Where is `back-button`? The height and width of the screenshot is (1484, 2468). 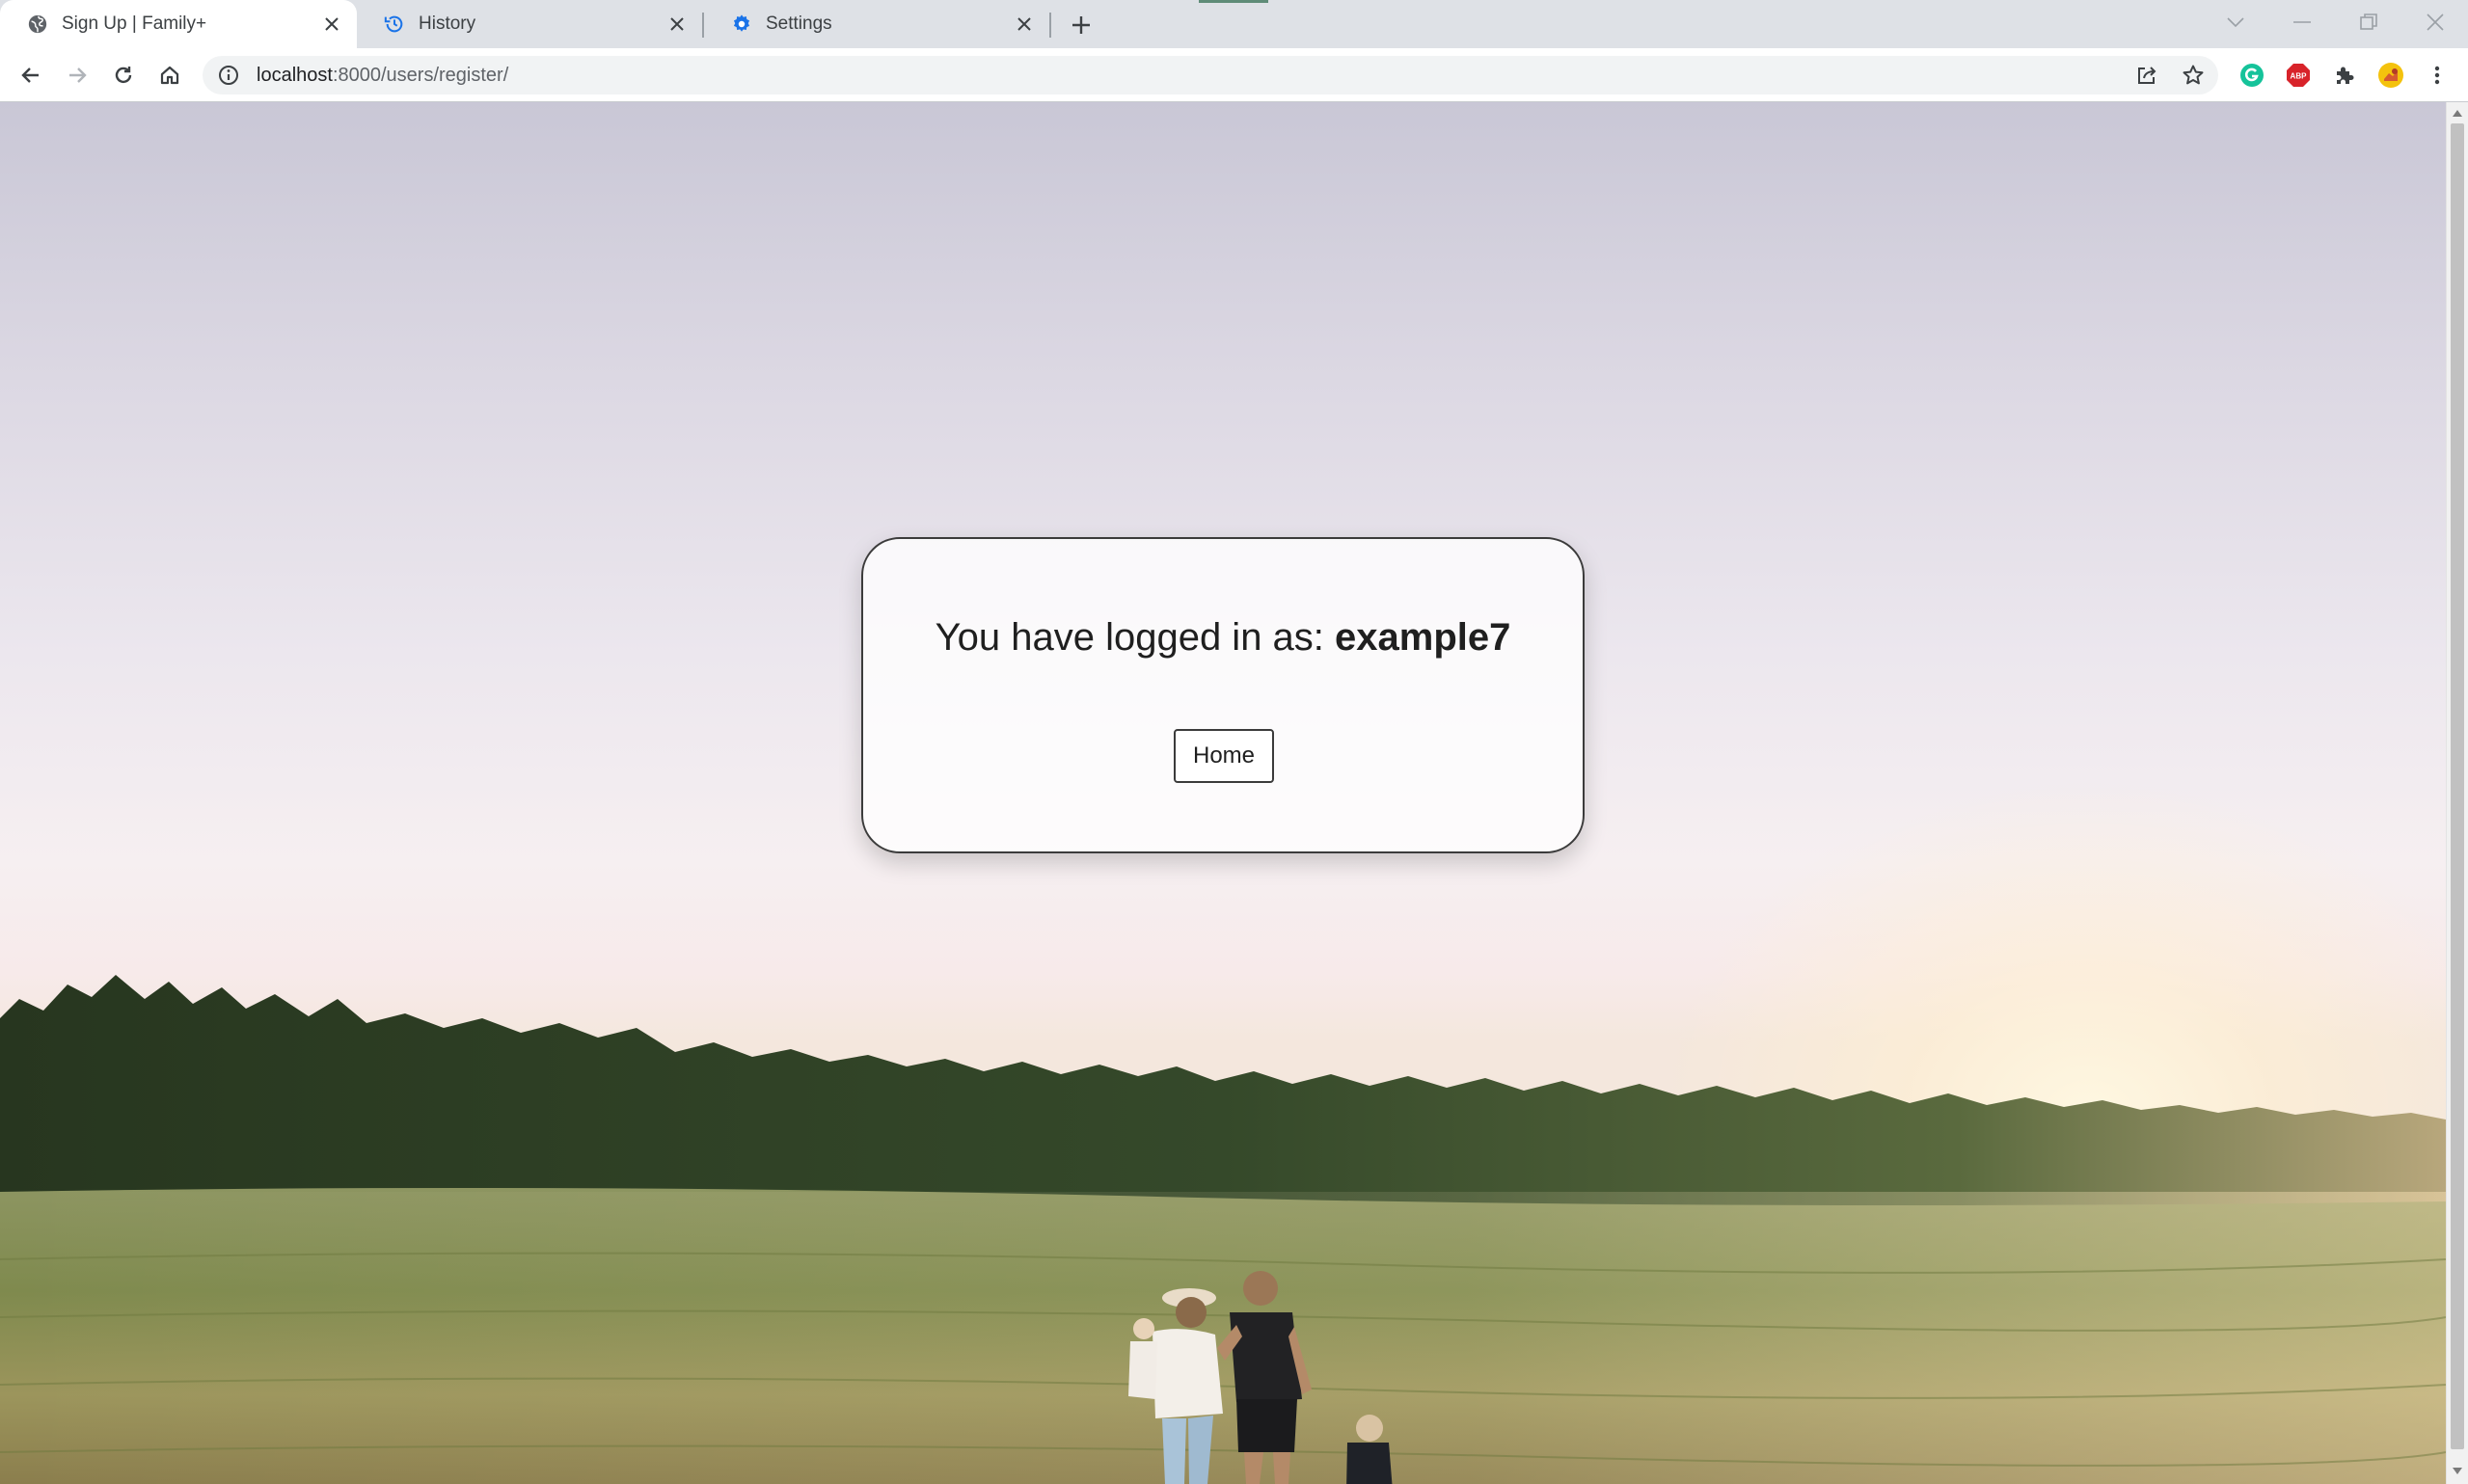
back-button is located at coordinates (30, 75).